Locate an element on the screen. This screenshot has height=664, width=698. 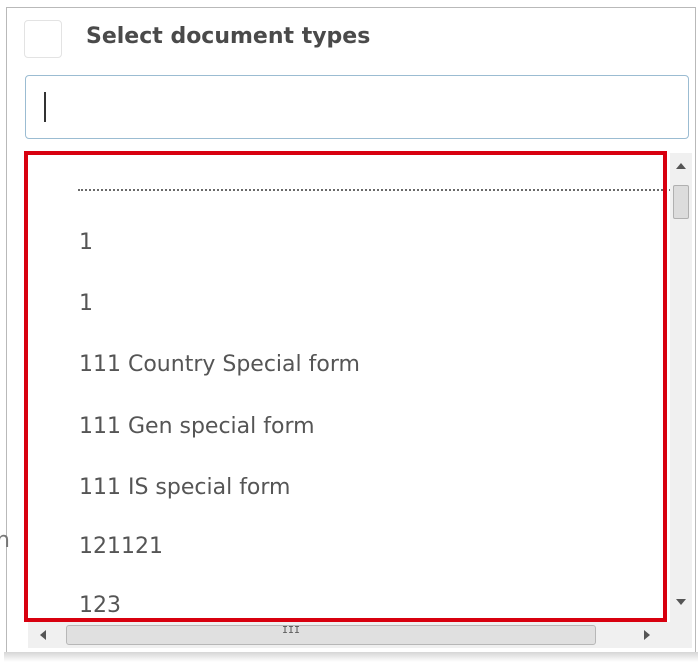
list-item: 121121 is located at coordinates (121, 546).